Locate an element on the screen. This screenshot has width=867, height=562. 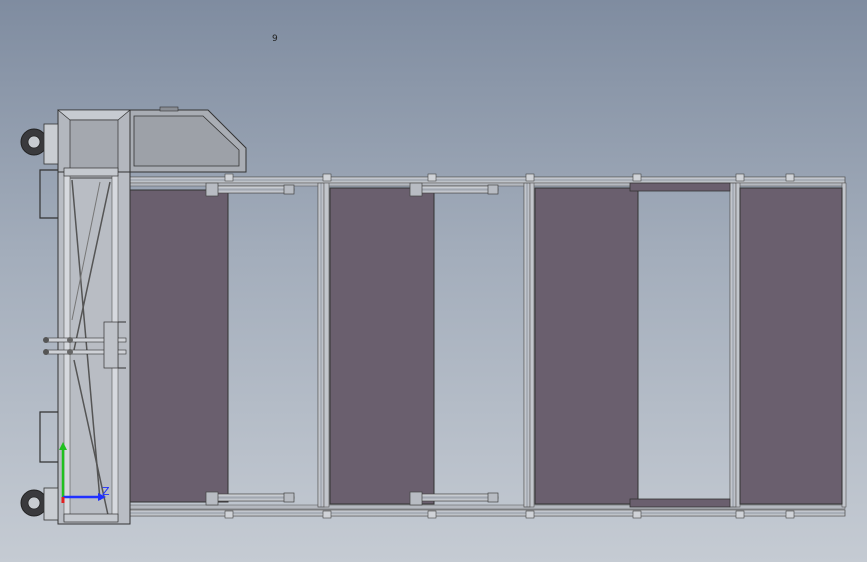
left-frame is located at coordinates (94, 317).